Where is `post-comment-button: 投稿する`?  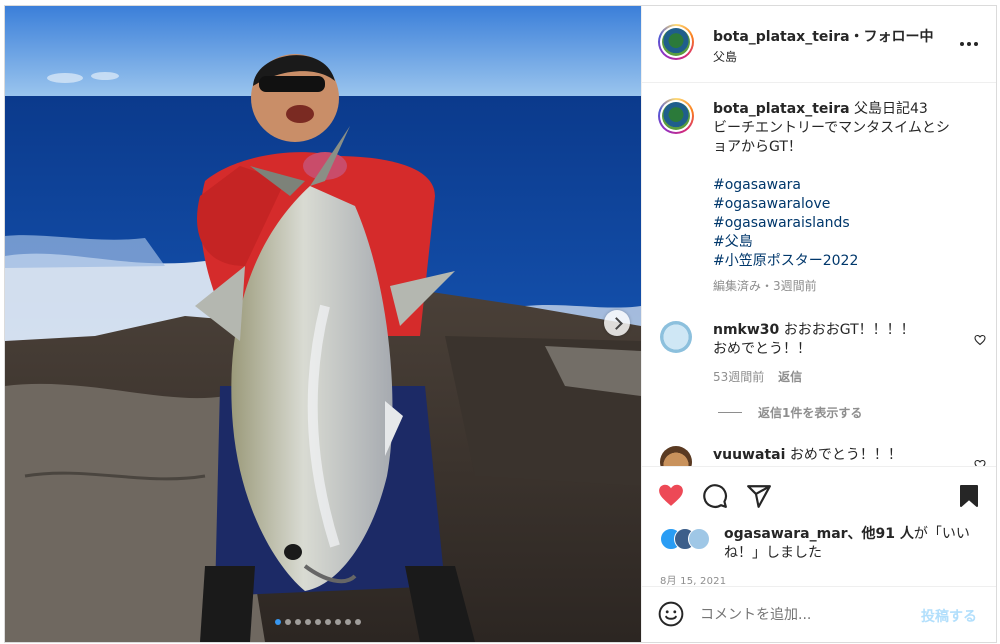 post-comment-button: 投稿する is located at coordinates (949, 616).